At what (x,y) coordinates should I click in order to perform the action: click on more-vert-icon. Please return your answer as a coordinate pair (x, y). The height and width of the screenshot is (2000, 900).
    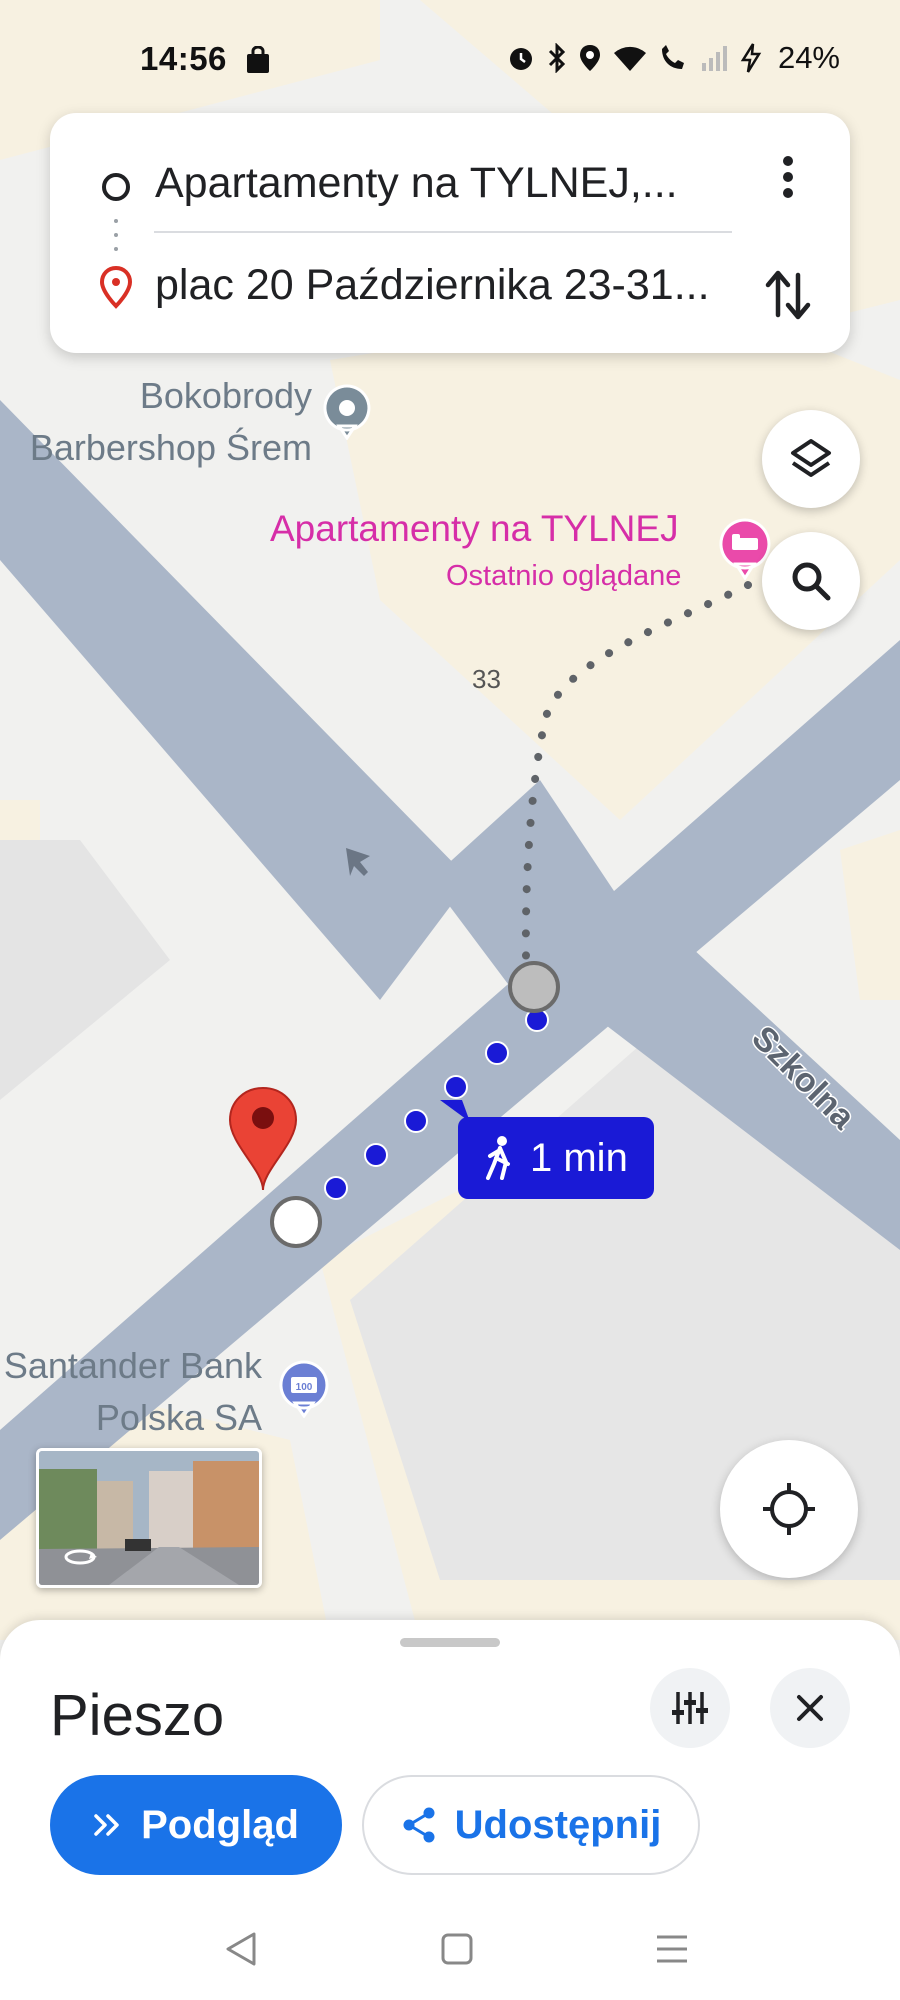
    Looking at the image, I should click on (788, 177).